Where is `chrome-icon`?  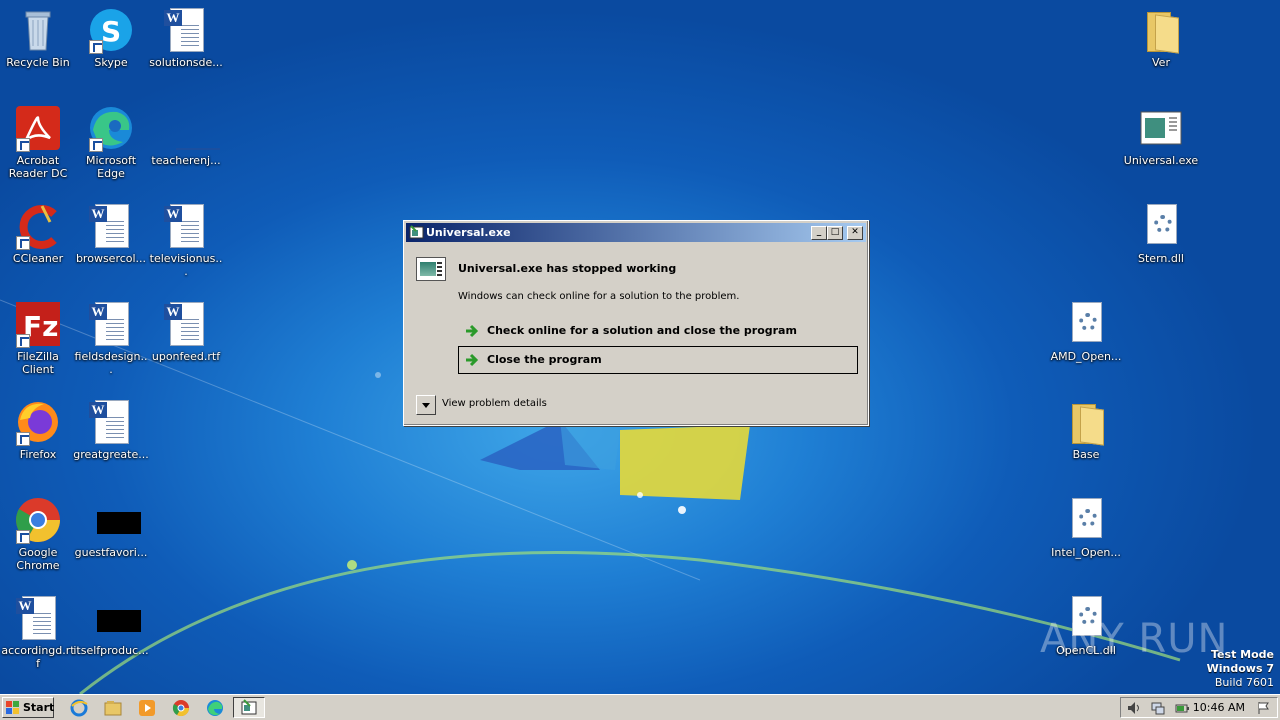 chrome-icon is located at coordinates (181, 708).